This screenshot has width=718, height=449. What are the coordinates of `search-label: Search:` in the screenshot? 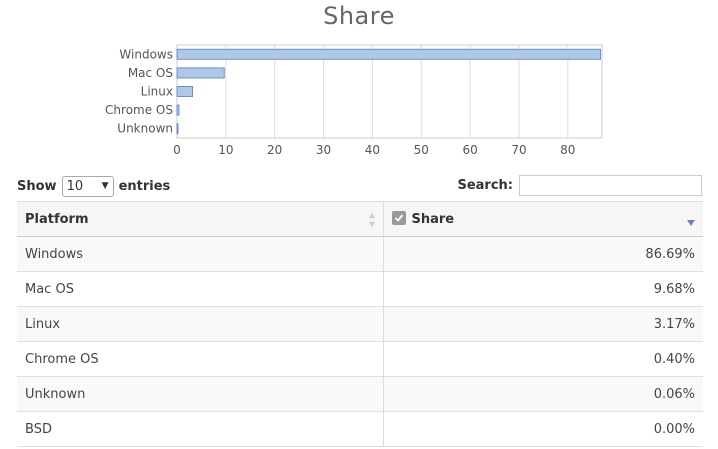 It's located at (485, 185).